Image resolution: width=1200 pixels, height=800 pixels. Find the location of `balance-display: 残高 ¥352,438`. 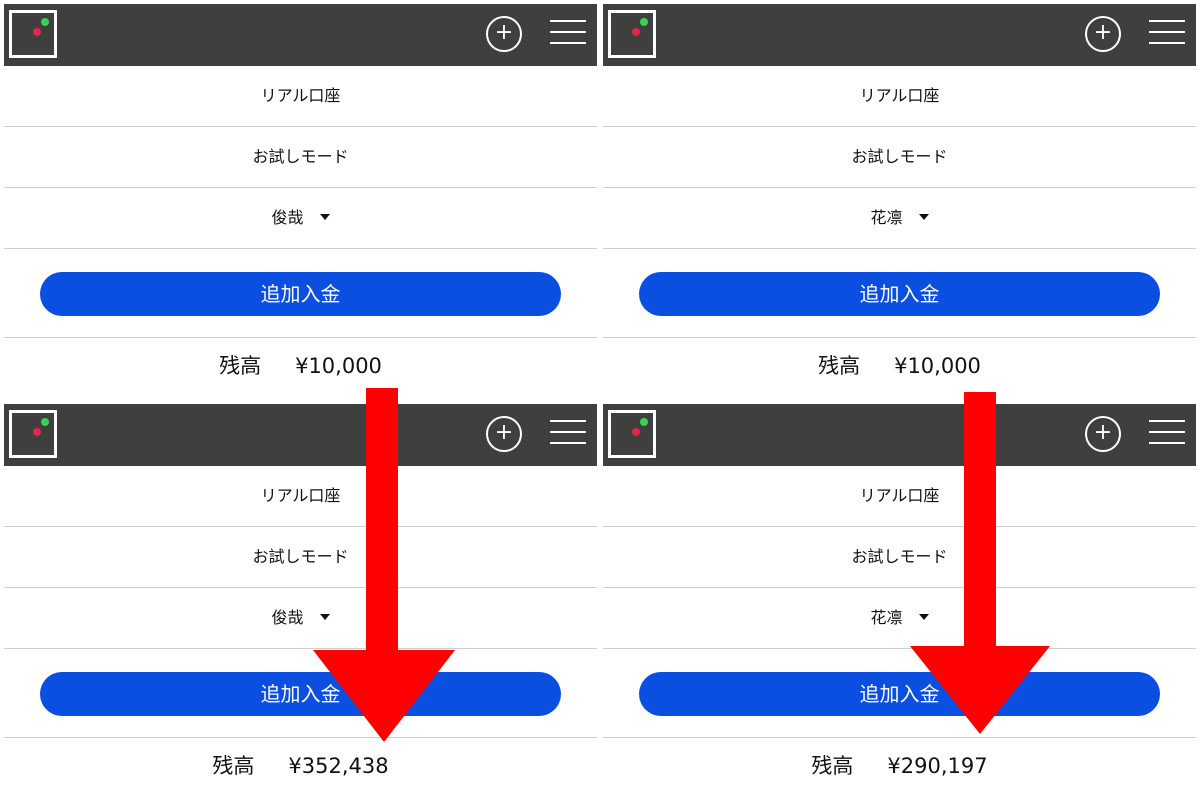

balance-display: 残高 ¥352,438 is located at coordinates (300, 766).